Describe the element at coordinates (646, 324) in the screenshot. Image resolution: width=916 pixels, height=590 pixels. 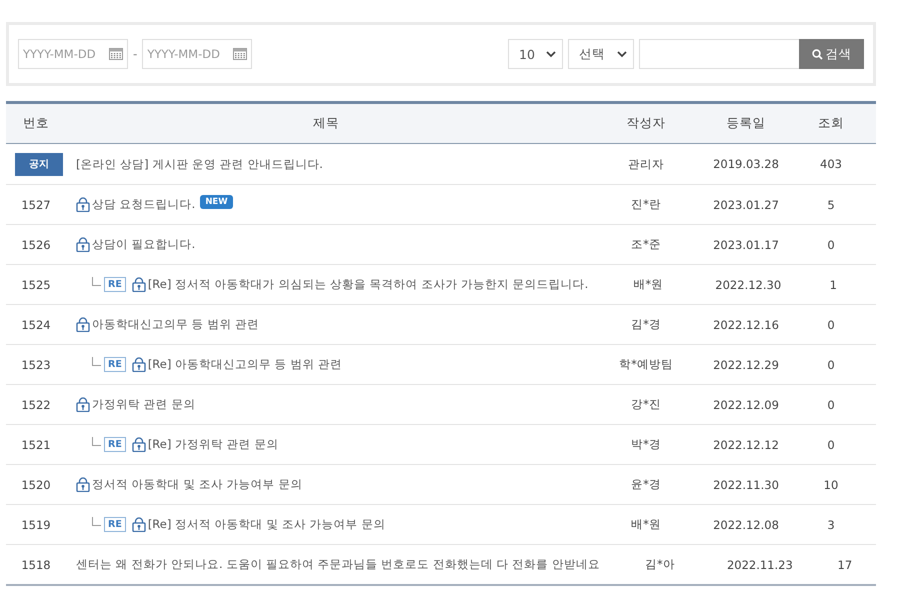
I see `author-cell-text: 김*경` at that location.